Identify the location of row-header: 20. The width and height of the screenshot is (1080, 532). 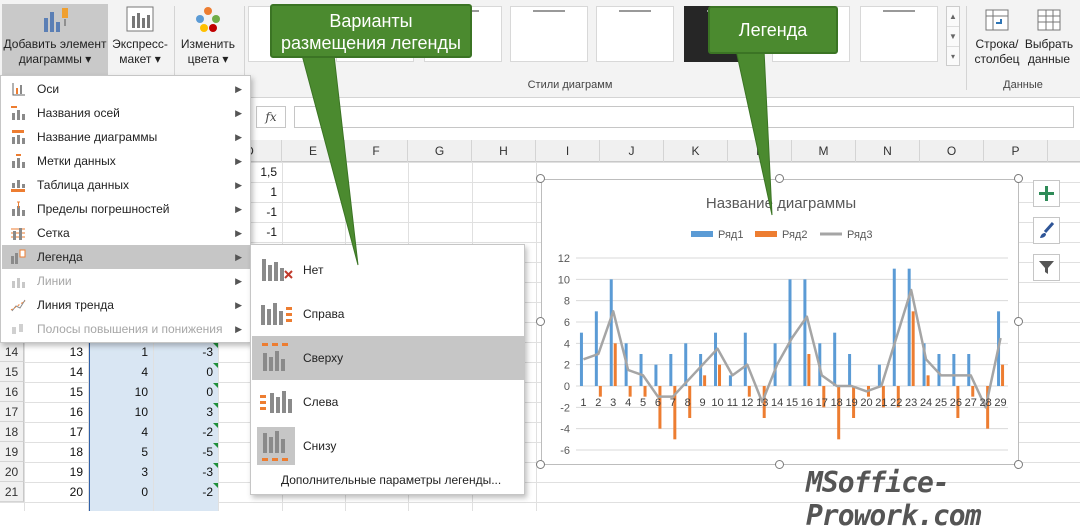
(12, 472).